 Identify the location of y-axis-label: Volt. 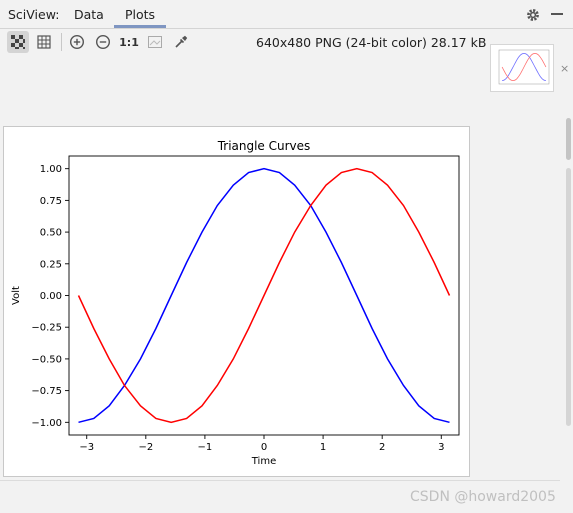
(16, 295).